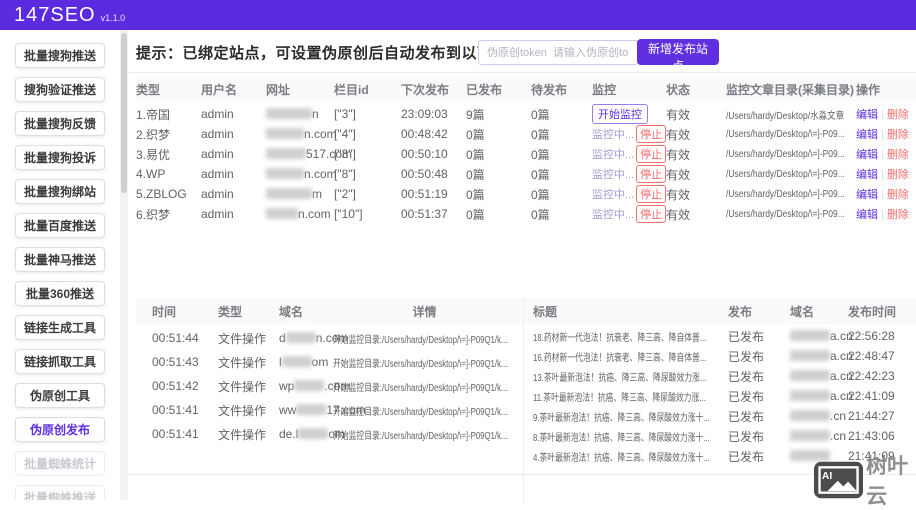 This screenshot has height=510, width=916. Describe the element at coordinates (242, 338) in the screenshot. I see `log-type: 文件操作` at that location.